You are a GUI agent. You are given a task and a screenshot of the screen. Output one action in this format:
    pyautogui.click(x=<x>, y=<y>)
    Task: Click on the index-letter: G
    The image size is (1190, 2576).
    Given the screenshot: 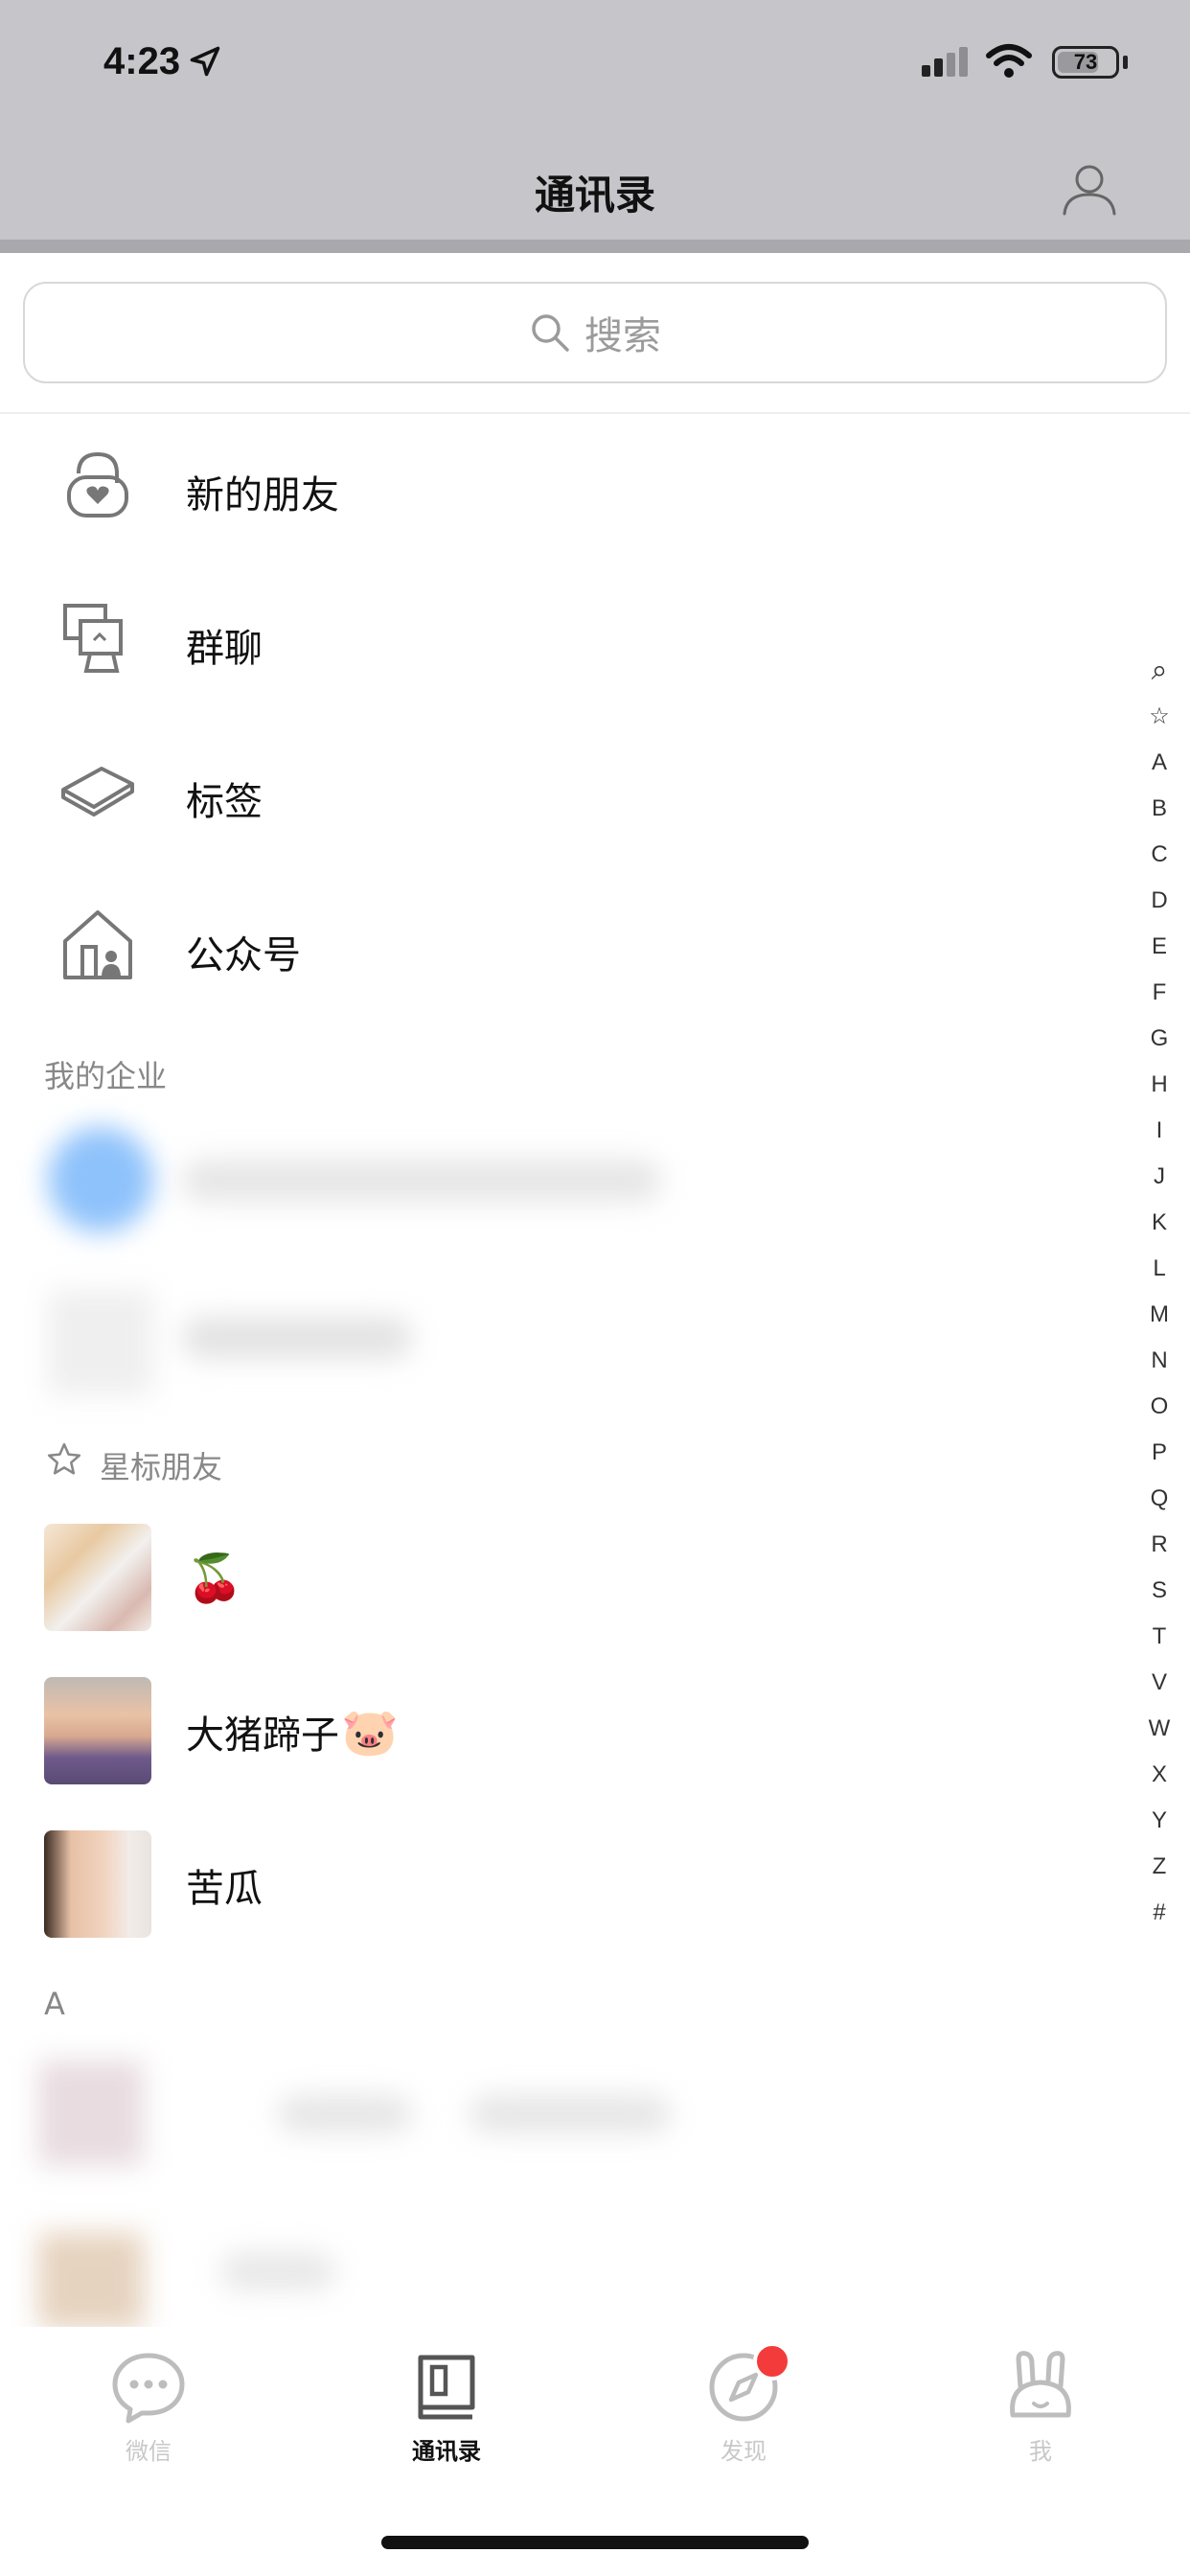 What is the action you would take?
    pyautogui.click(x=1160, y=1039)
    